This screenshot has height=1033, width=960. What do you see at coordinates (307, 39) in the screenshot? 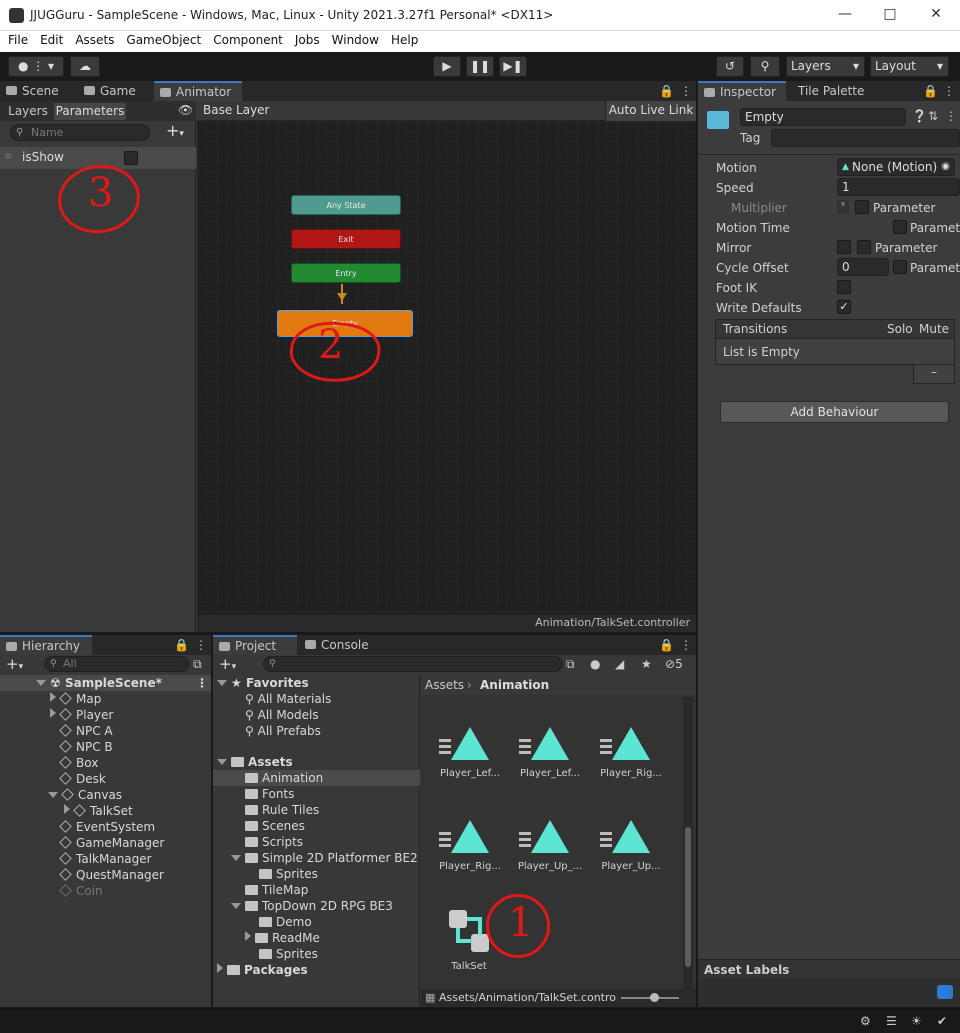
I see `menu-jobs: Jobs` at bounding box center [307, 39].